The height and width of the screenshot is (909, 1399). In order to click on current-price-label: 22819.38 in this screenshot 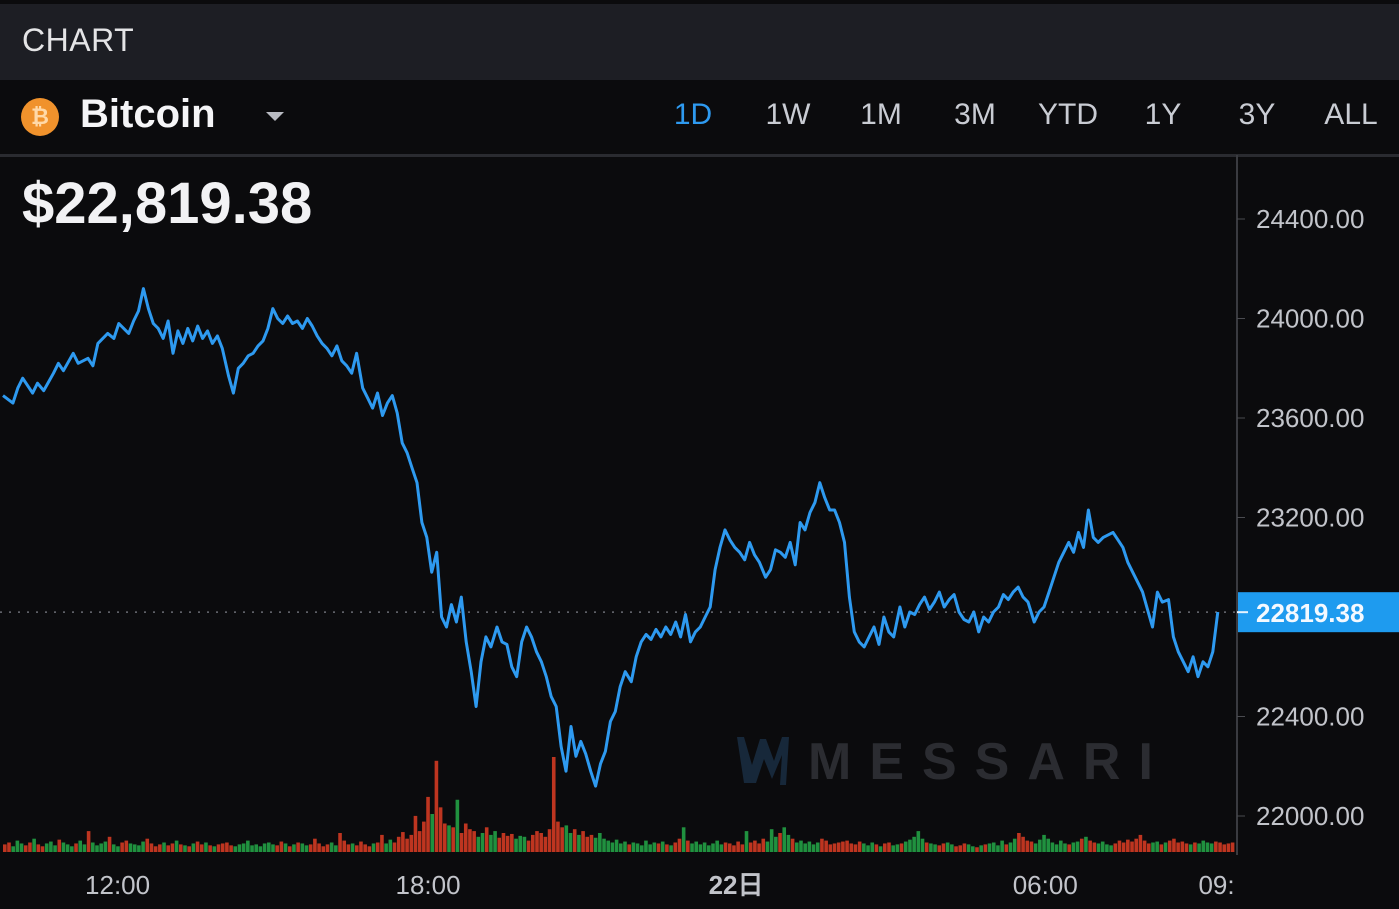, I will do `click(1310, 613)`.